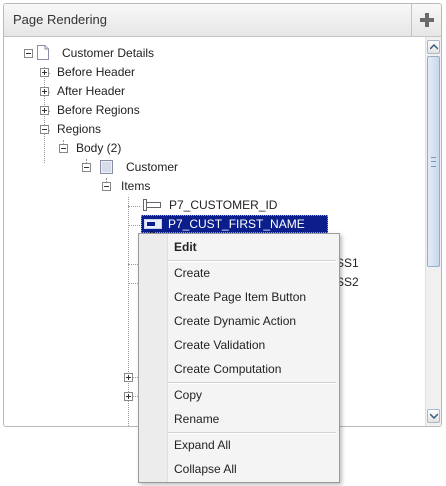  Describe the element at coordinates (153, 358) in the screenshot. I see `menu-icon-gutter` at that location.